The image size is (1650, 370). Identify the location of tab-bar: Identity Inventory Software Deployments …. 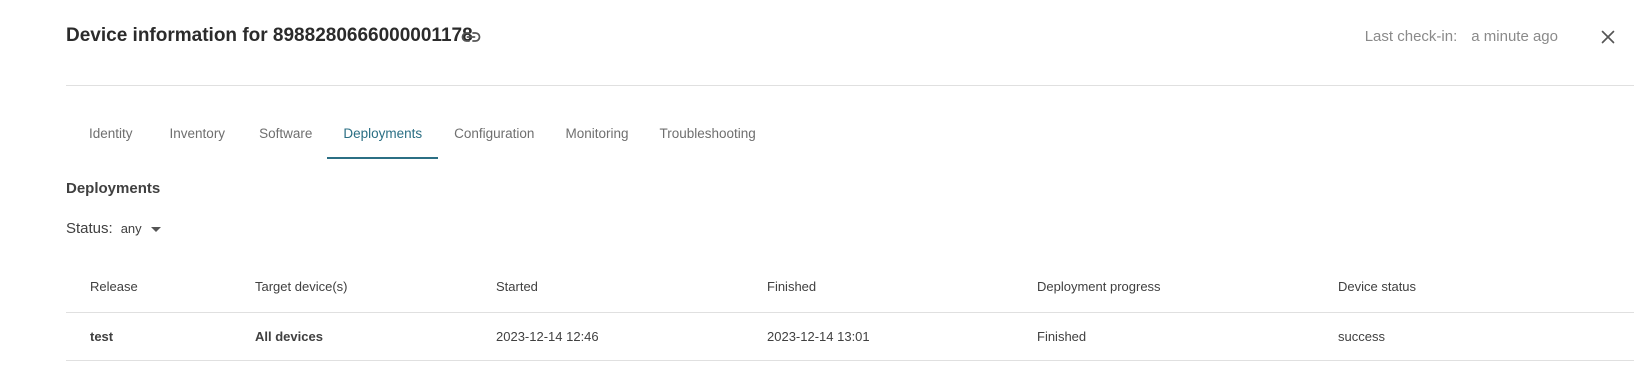
(411, 136).